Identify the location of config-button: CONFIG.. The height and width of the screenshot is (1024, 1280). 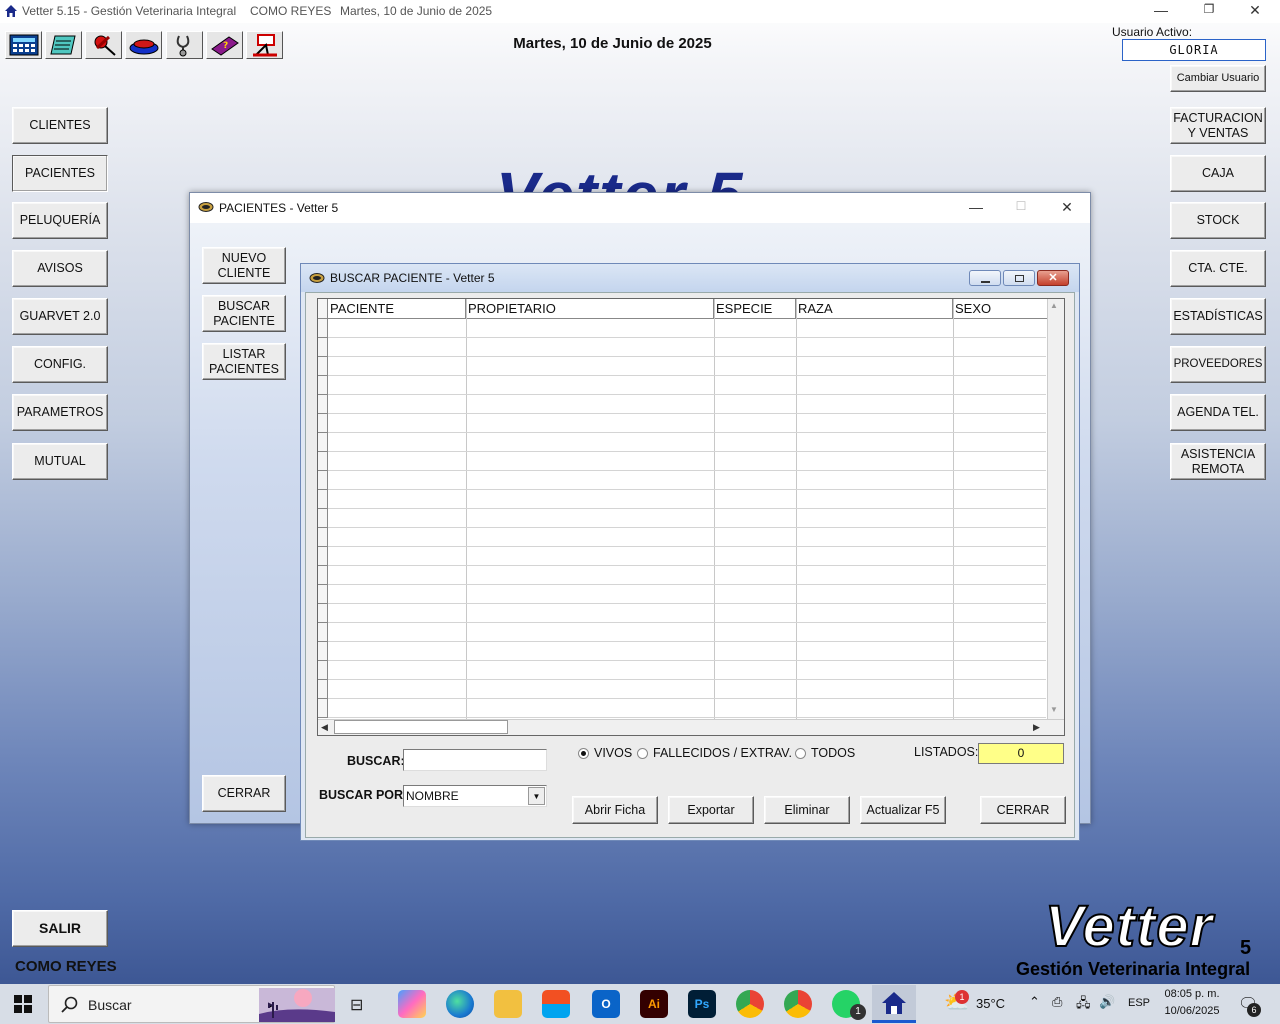
(60, 364).